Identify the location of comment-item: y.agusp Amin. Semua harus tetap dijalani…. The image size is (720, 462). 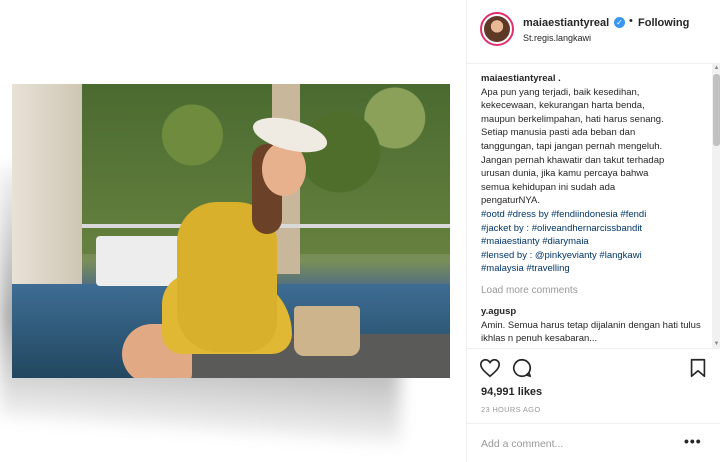
(596, 325).